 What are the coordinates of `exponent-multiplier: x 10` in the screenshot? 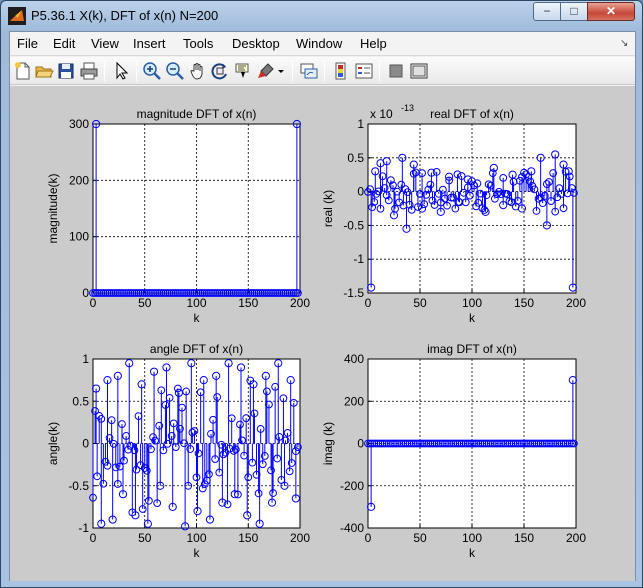 It's located at (381, 114).